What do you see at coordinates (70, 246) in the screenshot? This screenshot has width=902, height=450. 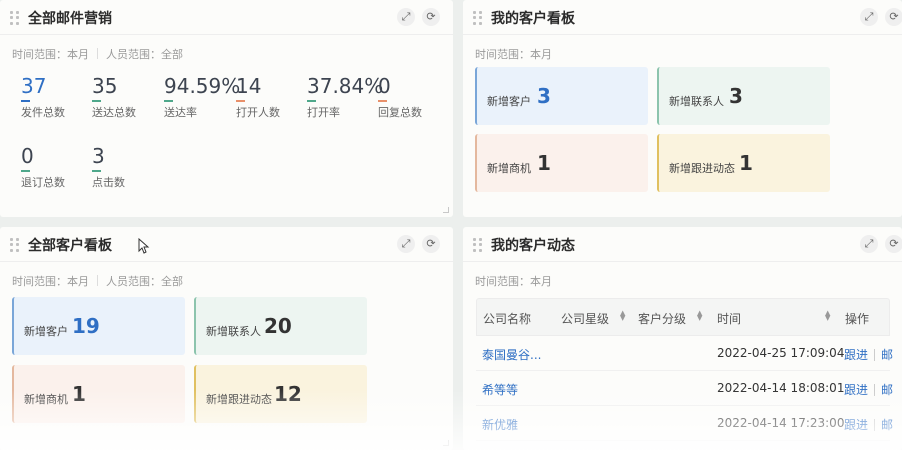 I see `panel-title: 全部客户看板` at bounding box center [70, 246].